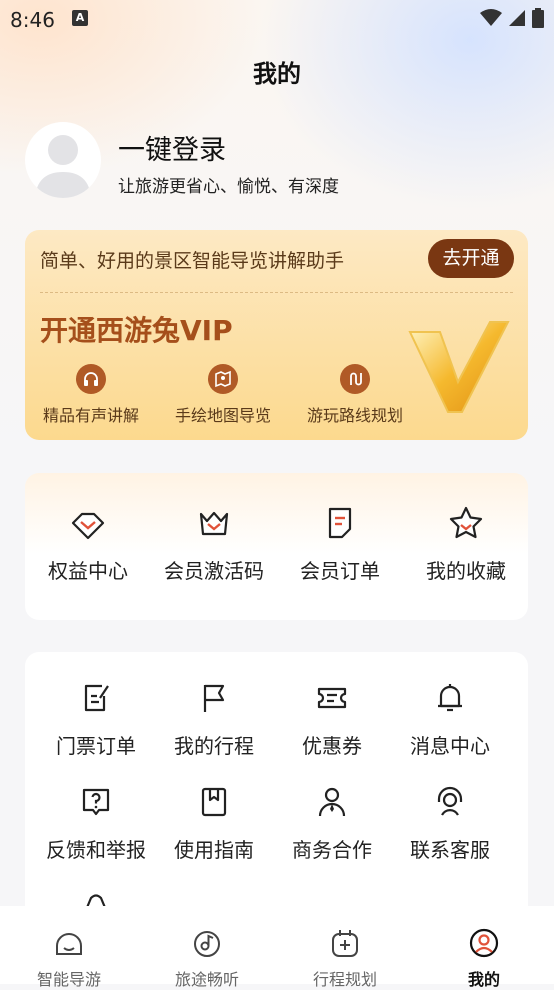 The height and width of the screenshot is (990, 554). What do you see at coordinates (207, 938) in the screenshot?
I see `music-icon` at bounding box center [207, 938].